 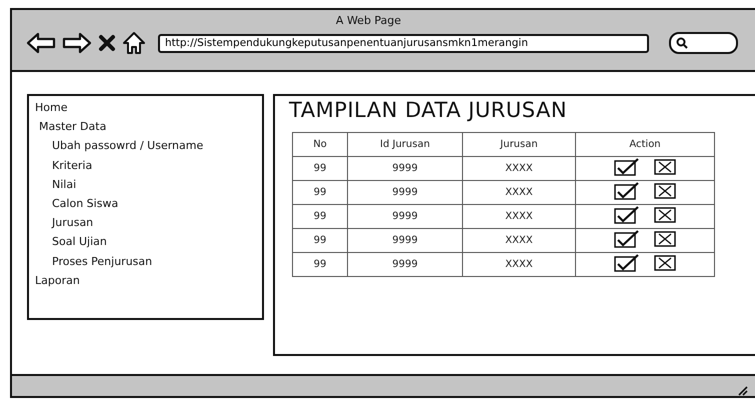 What do you see at coordinates (148, 146) in the screenshot?
I see `submenu-item: Ubah passowrd / Username` at bounding box center [148, 146].